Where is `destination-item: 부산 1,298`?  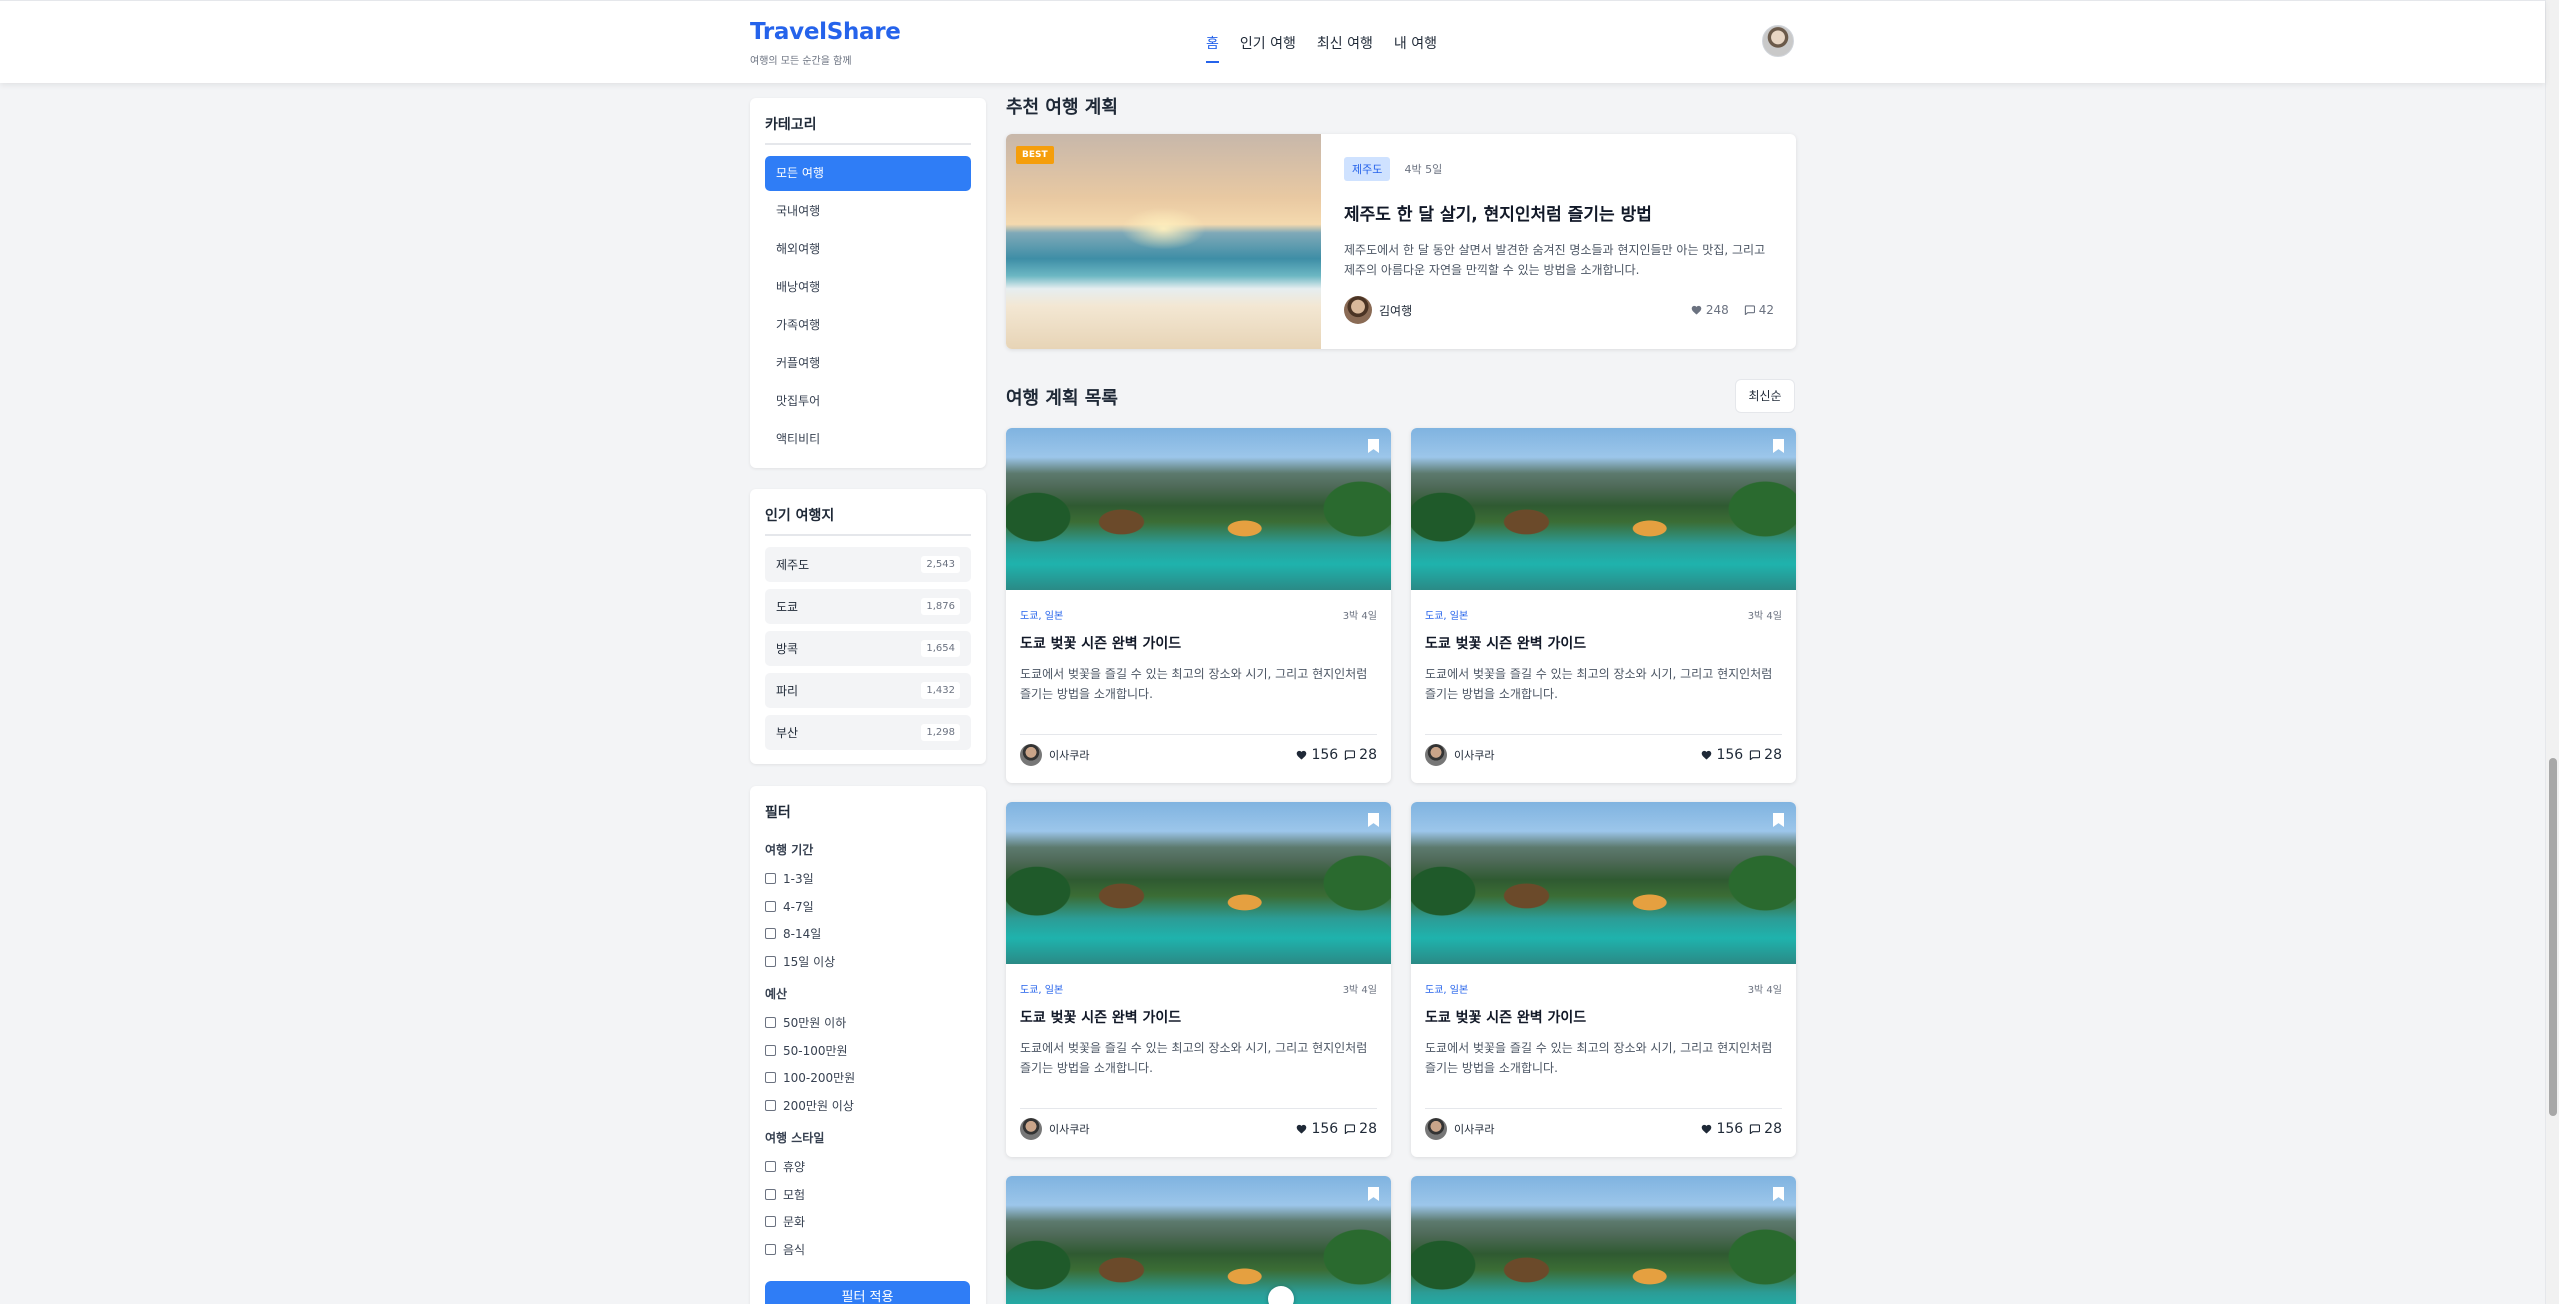 destination-item: 부산 1,298 is located at coordinates (868, 732).